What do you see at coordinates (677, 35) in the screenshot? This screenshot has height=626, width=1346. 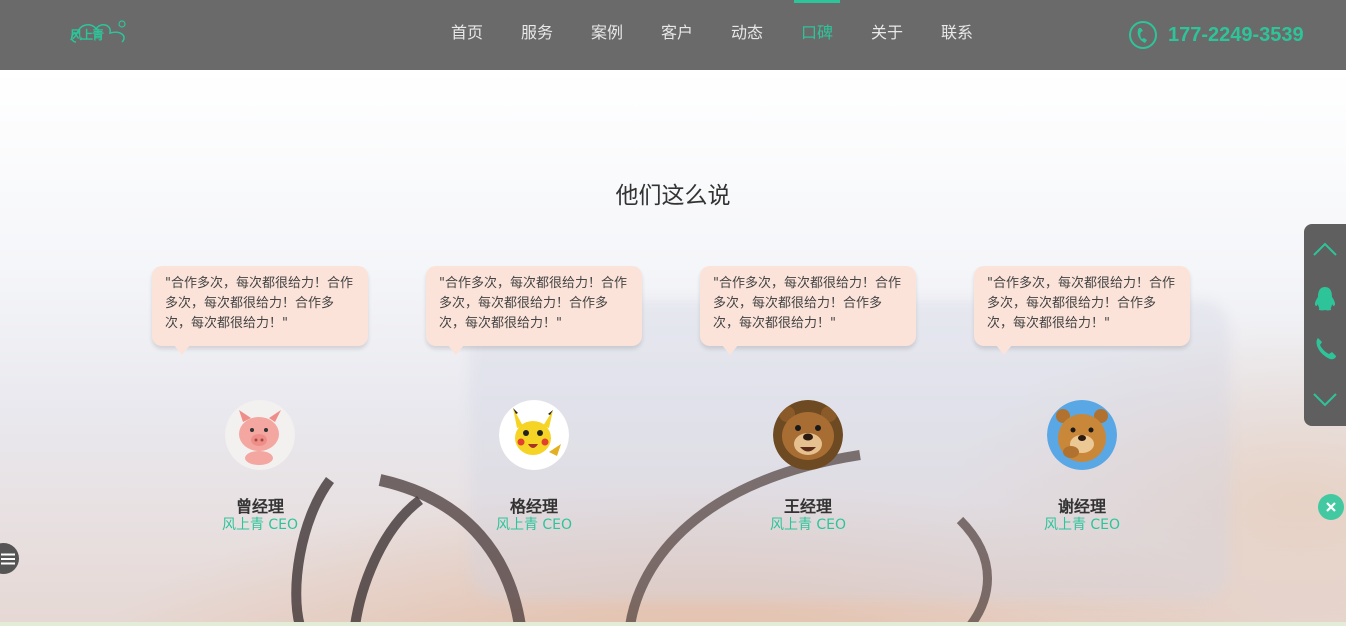 I see `nav-item-clients: 客户` at bounding box center [677, 35].